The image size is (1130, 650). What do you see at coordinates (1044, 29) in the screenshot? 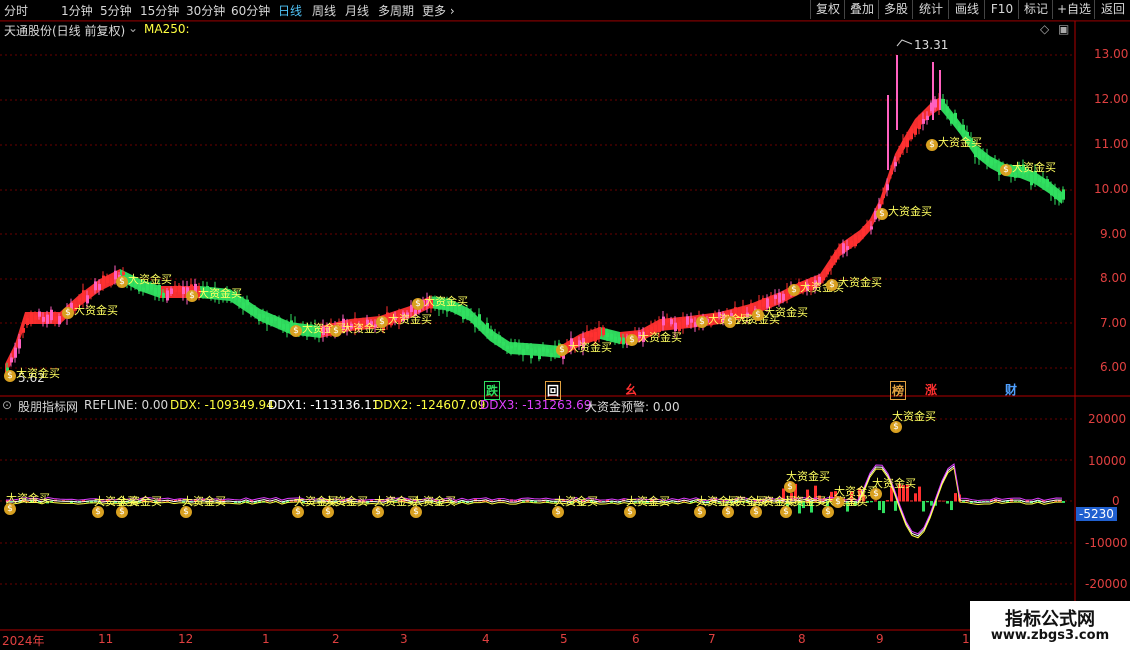
I see `diamond-icon: ◇` at bounding box center [1044, 29].